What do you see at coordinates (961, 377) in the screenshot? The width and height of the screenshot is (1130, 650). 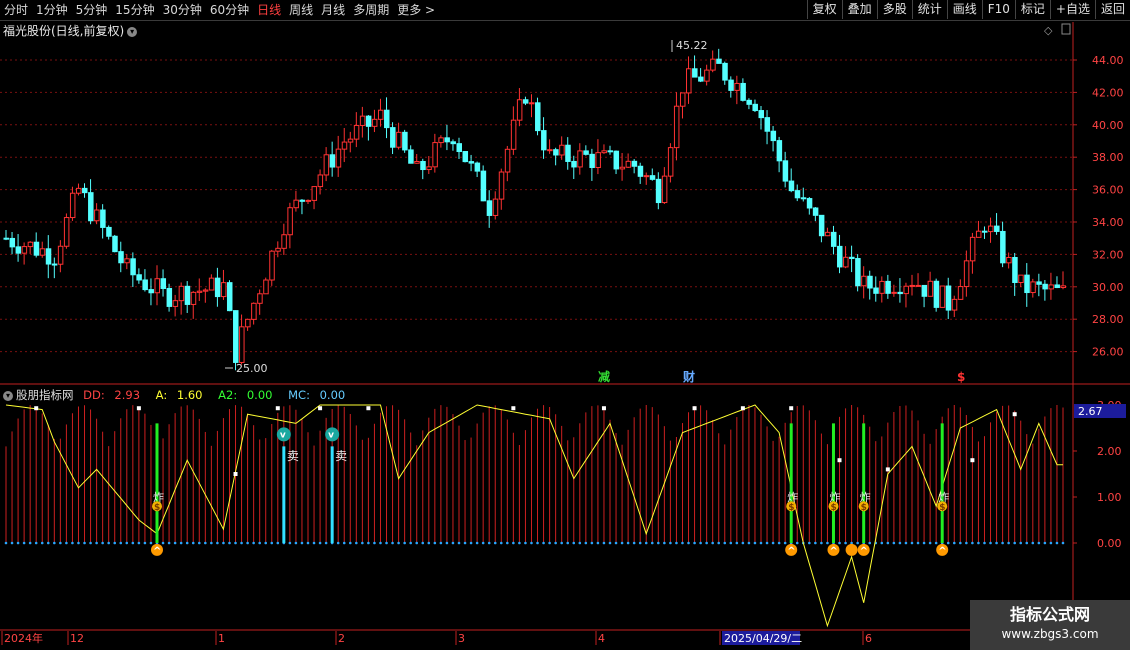 I see `event-marker-2: $` at bounding box center [961, 377].